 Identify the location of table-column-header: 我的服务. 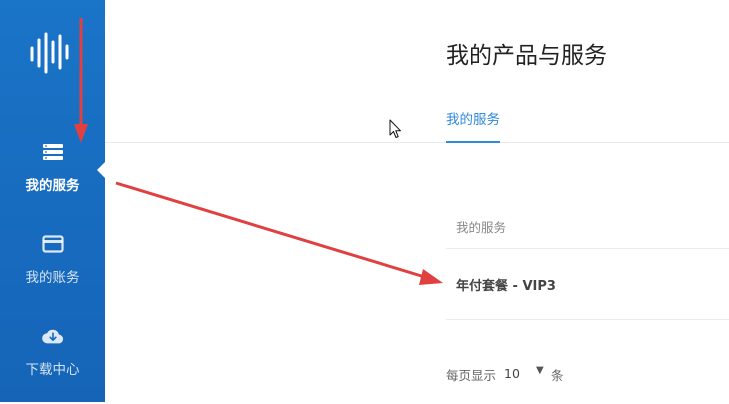
(481, 227).